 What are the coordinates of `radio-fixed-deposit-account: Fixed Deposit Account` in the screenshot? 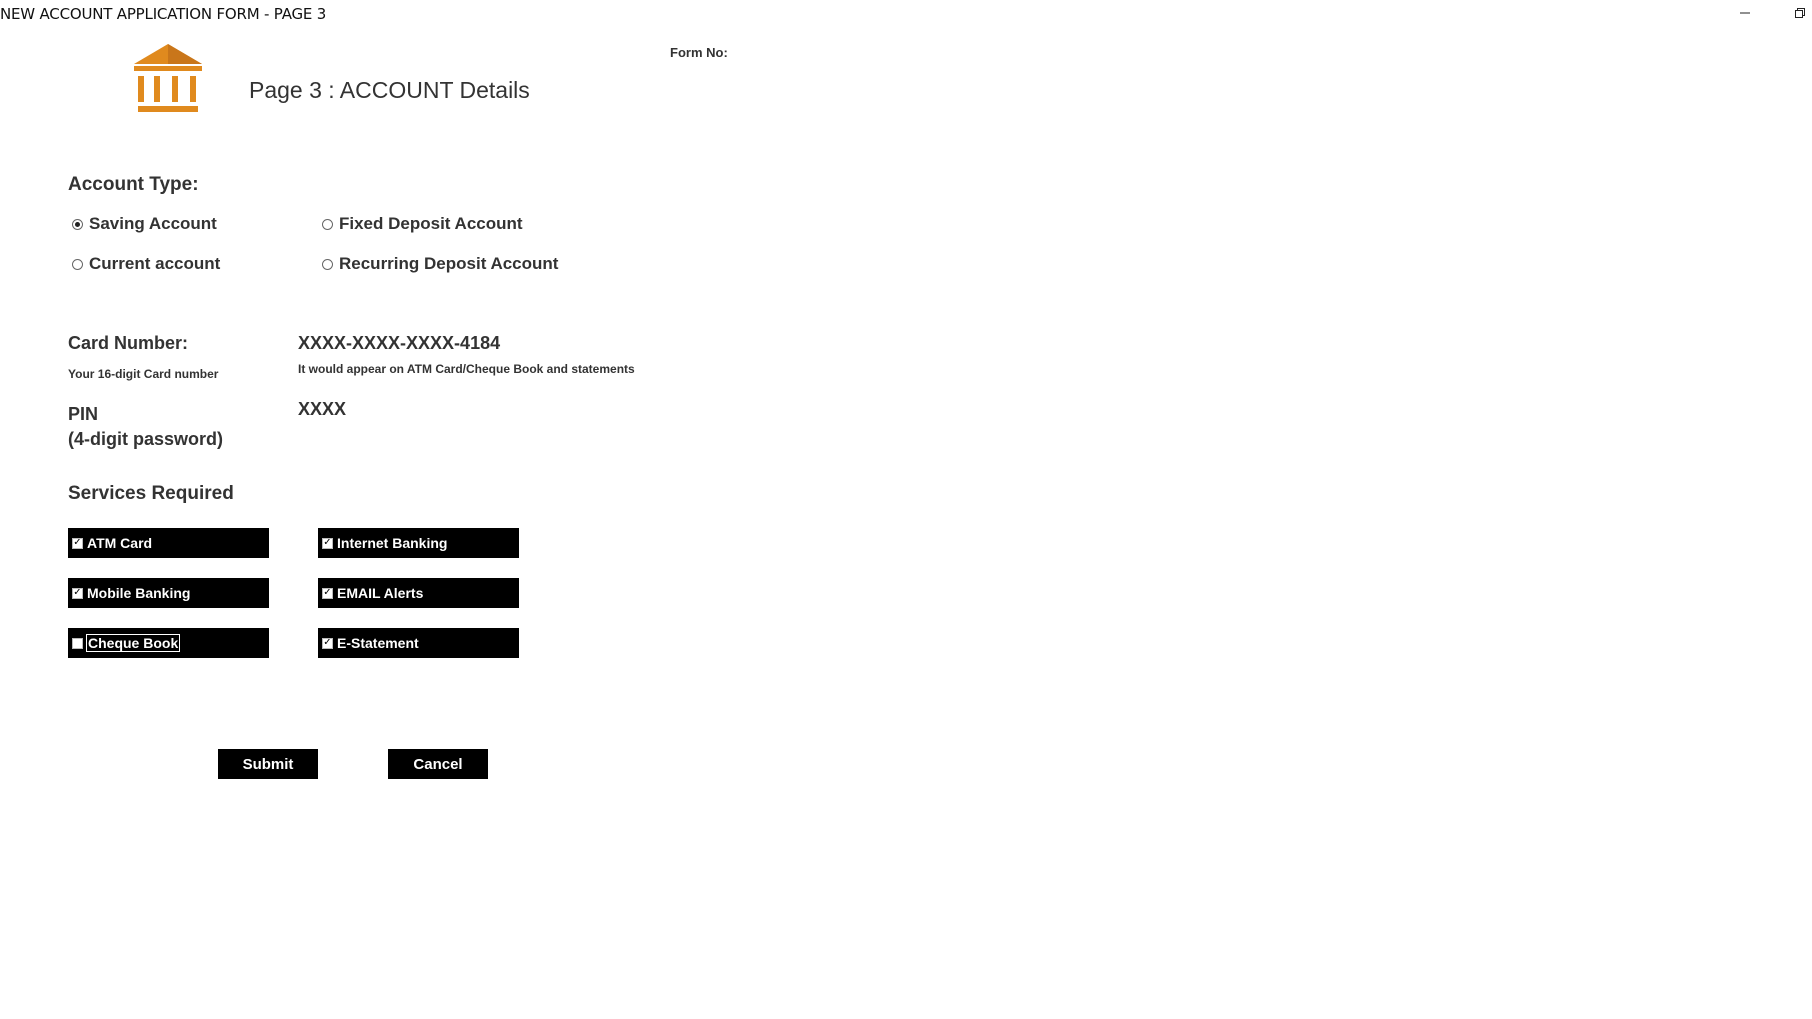 It's located at (422, 224).